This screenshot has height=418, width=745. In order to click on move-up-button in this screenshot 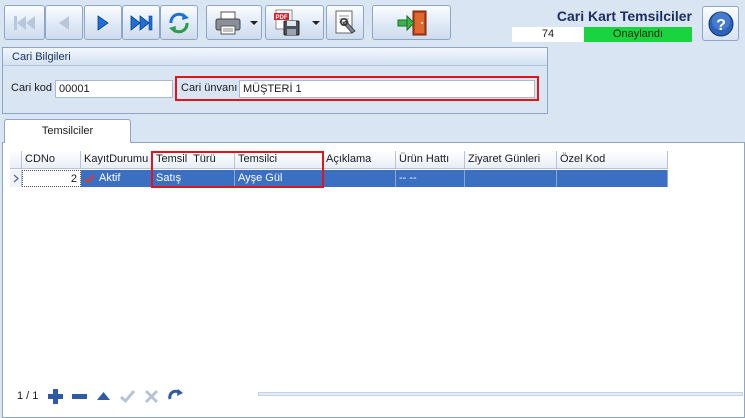, I will do `click(103, 396)`.